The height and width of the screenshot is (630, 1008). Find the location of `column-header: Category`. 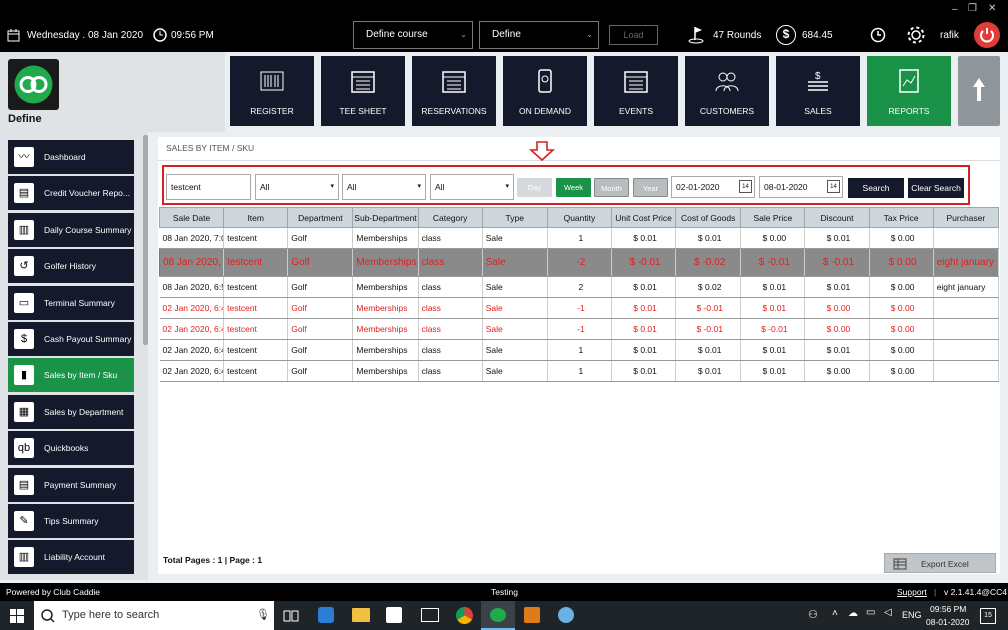

column-header: Category is located at coordinates (450, 217).